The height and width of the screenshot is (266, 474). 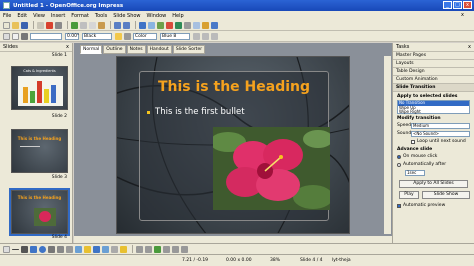 What do you see at coordinates (114, 49) in the screenshot?
I see `tab-outline: Outline` at bounding box center [114, 49].